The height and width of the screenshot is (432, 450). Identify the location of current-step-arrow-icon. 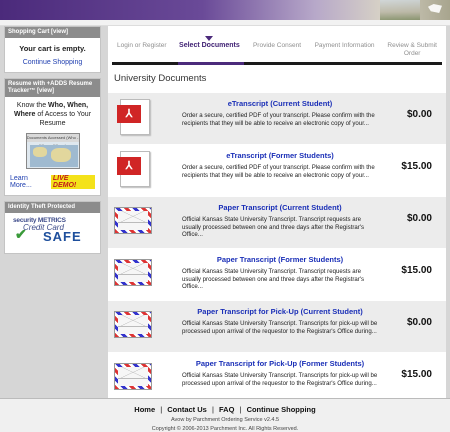
(209, 38).